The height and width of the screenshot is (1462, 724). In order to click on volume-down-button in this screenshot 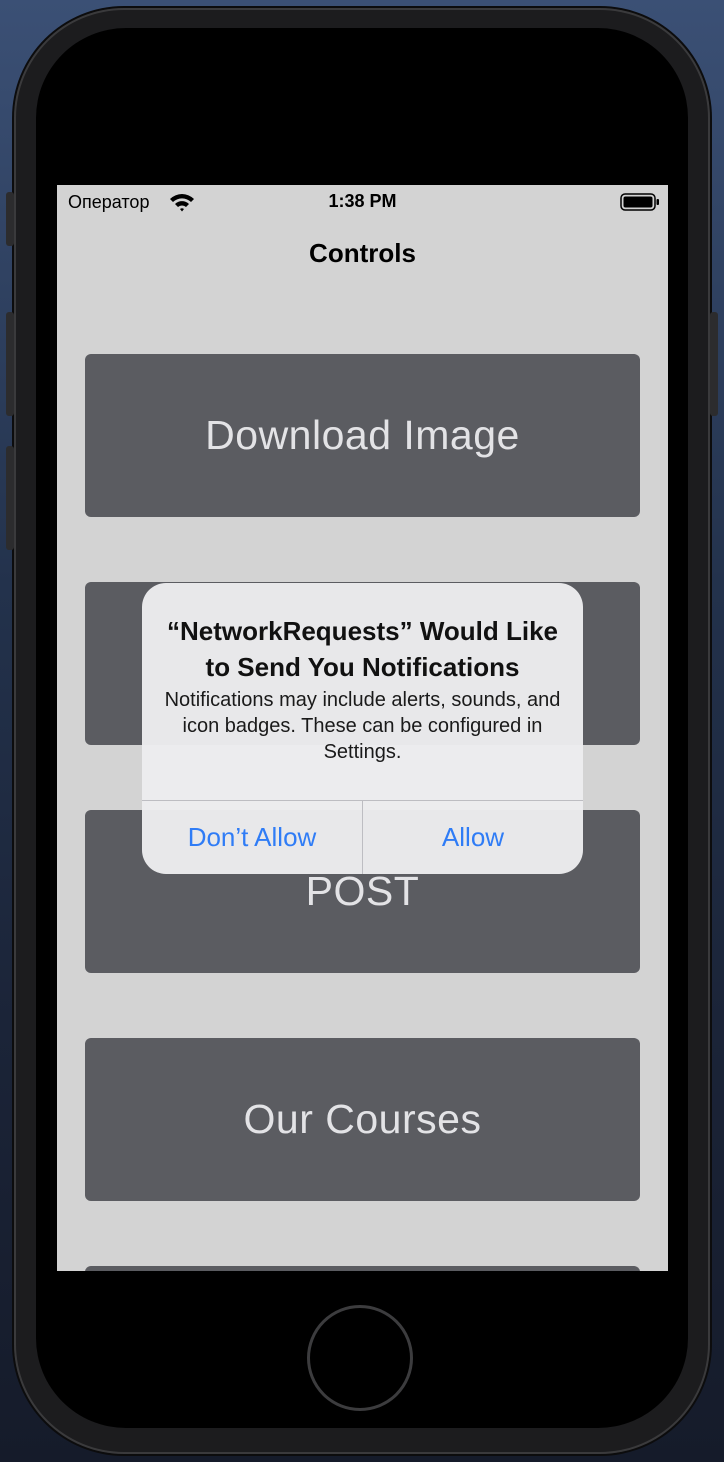, I will do `click(10, 498)`.